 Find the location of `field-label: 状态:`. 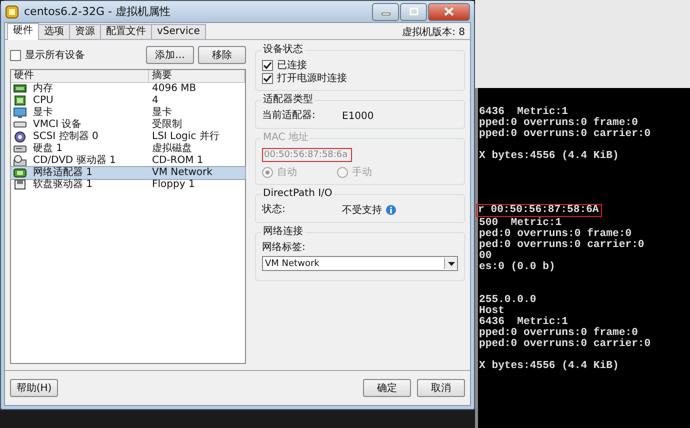

field-label: 状态: is located at coordinates (274, 210).